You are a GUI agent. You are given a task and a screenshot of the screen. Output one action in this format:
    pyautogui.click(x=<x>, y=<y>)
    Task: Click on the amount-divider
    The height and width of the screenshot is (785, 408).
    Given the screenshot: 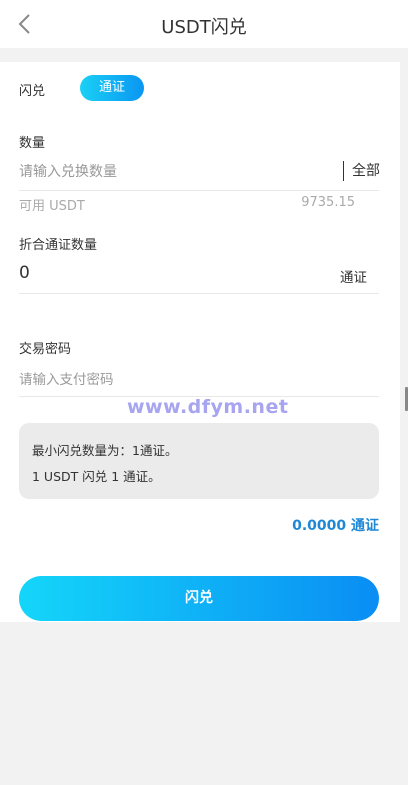 What is the action you would take?
    pyautogui.click(x=199, y=190)
    